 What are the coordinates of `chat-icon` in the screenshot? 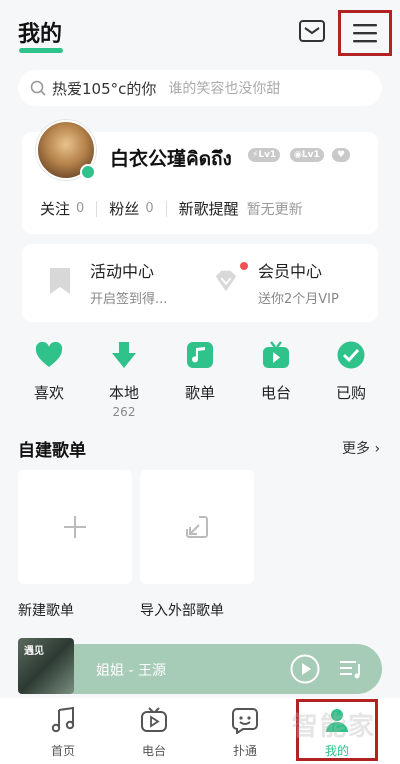 It's located at (245, 721).